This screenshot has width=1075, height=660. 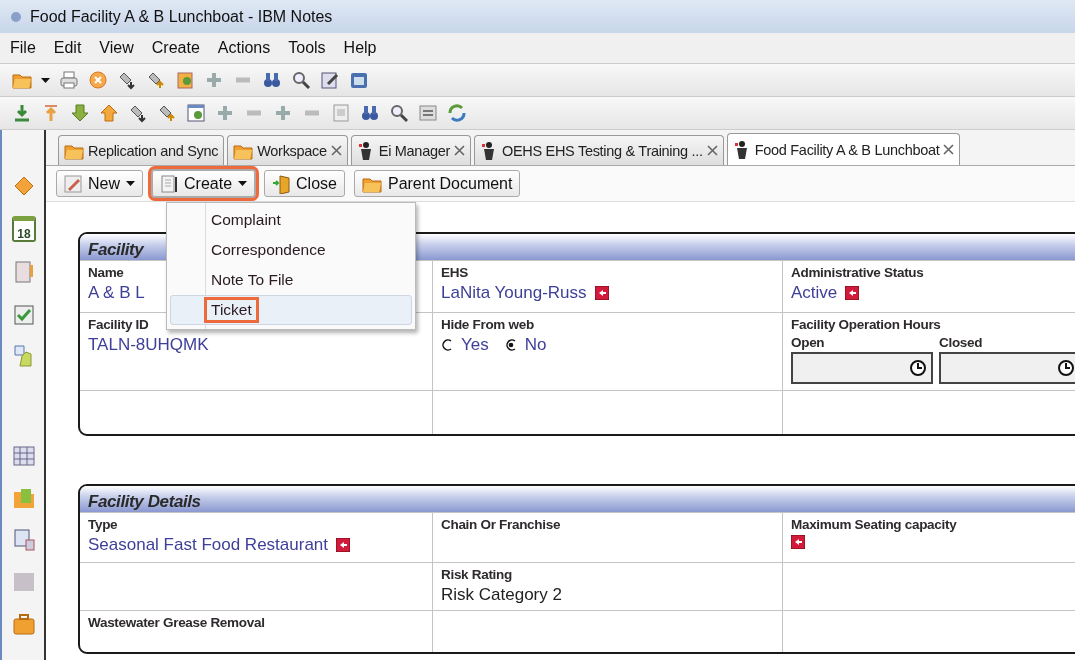 I want to click on calendar-day: 18, so click(x=24, y=234).